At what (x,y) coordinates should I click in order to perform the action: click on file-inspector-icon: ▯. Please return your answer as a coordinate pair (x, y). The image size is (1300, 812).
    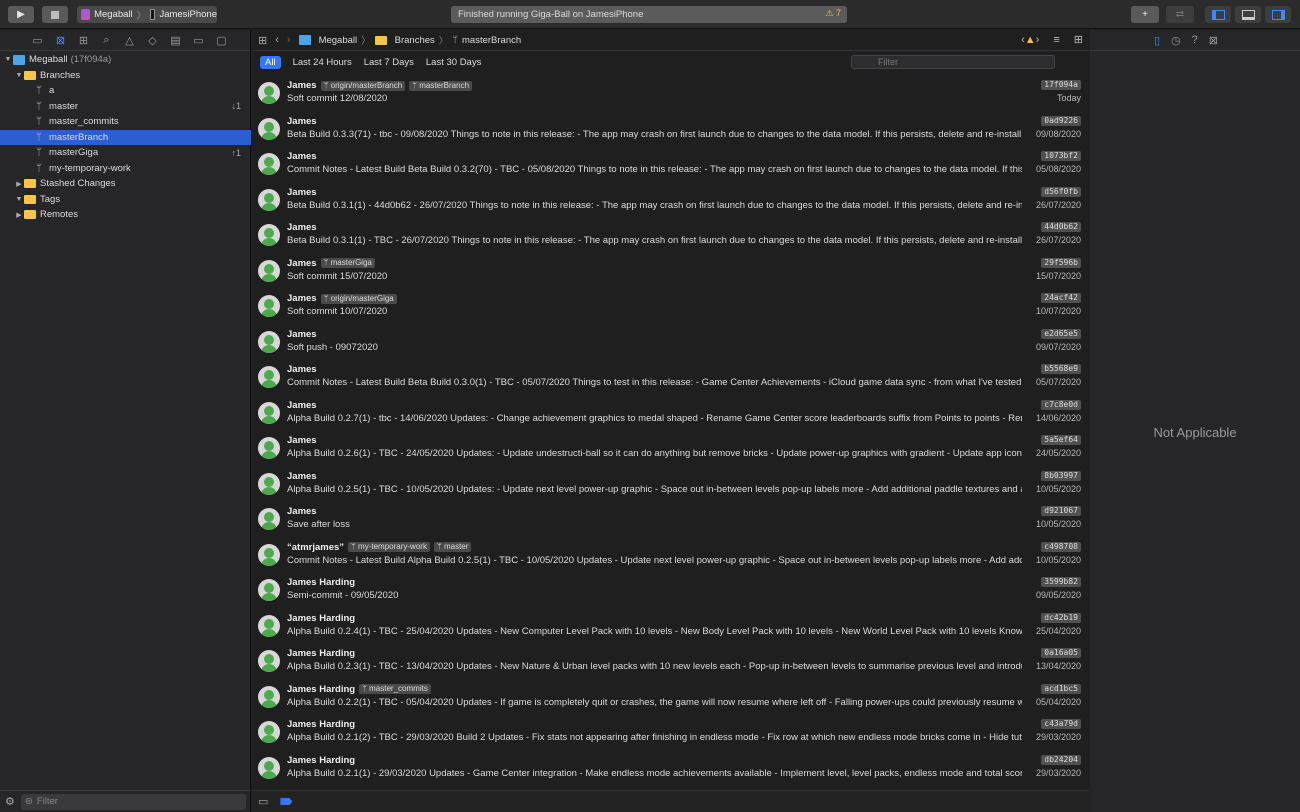
    Looking at the image, I should click on (1157, 40).